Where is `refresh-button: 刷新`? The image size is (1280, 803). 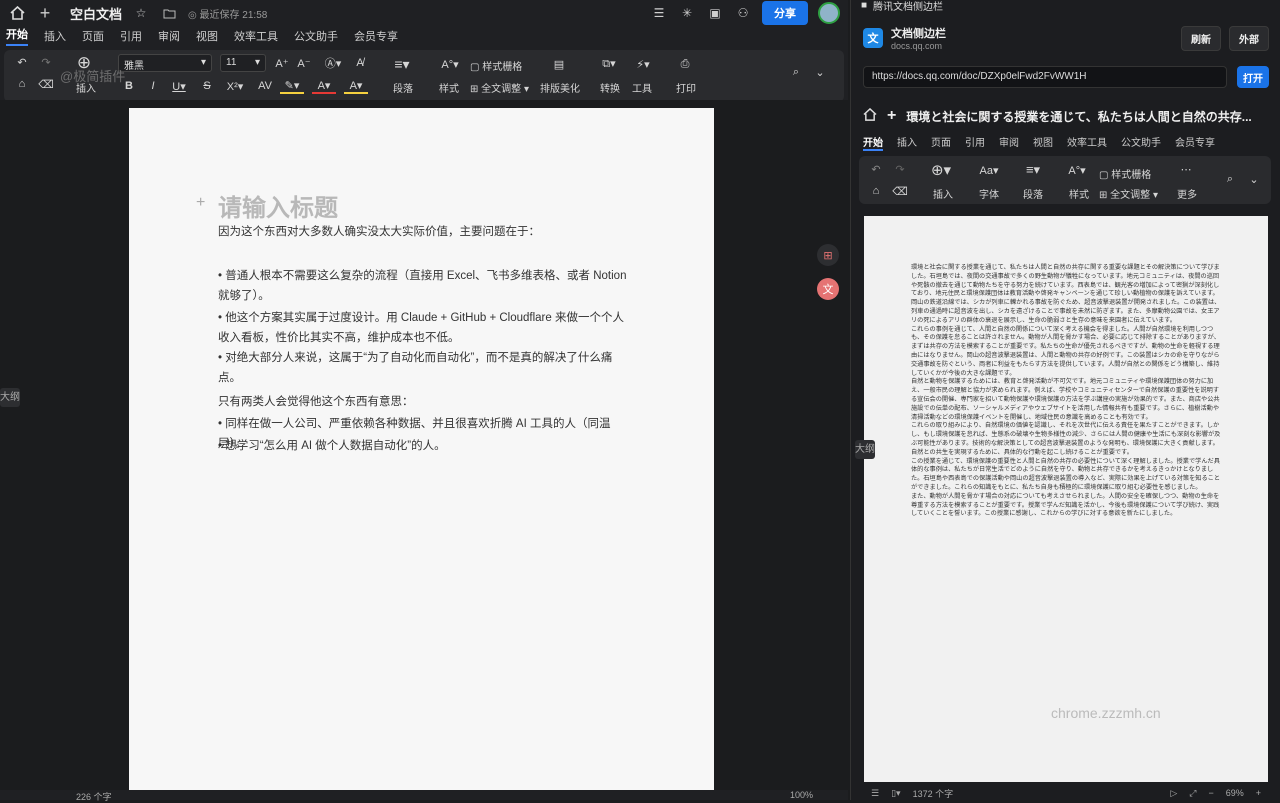
refresh-button: 刷新 is located at coordinates (1201, 38).